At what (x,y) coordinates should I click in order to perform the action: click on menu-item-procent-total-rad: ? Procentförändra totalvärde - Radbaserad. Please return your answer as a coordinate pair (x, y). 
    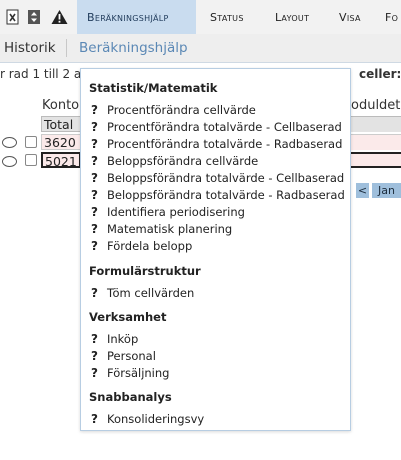
    Looking at the image, I should click on (216, 144).